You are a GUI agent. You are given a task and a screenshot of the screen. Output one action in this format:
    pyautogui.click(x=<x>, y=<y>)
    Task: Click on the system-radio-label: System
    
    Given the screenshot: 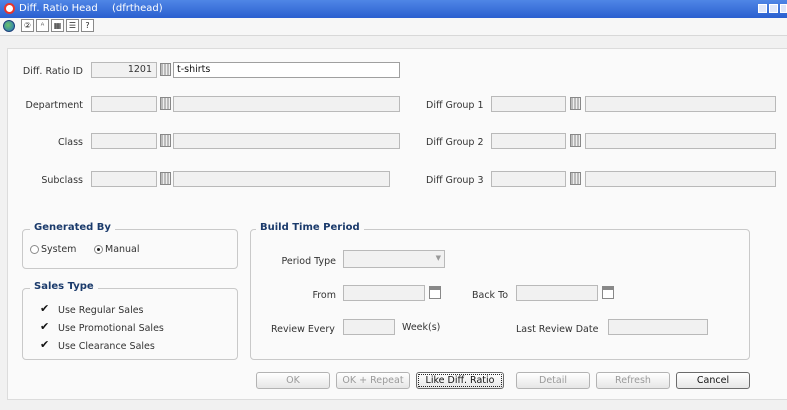 What is the action you would take?
    pyautogui.click(x=58, y=249)
    